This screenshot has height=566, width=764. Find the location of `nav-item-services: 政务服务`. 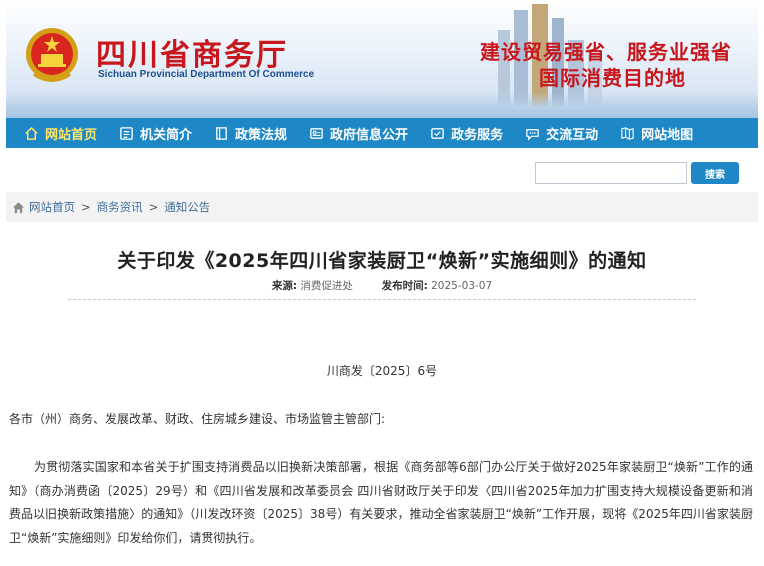

nav-item-services: 政务服务 is located at coordinates (466, 133).